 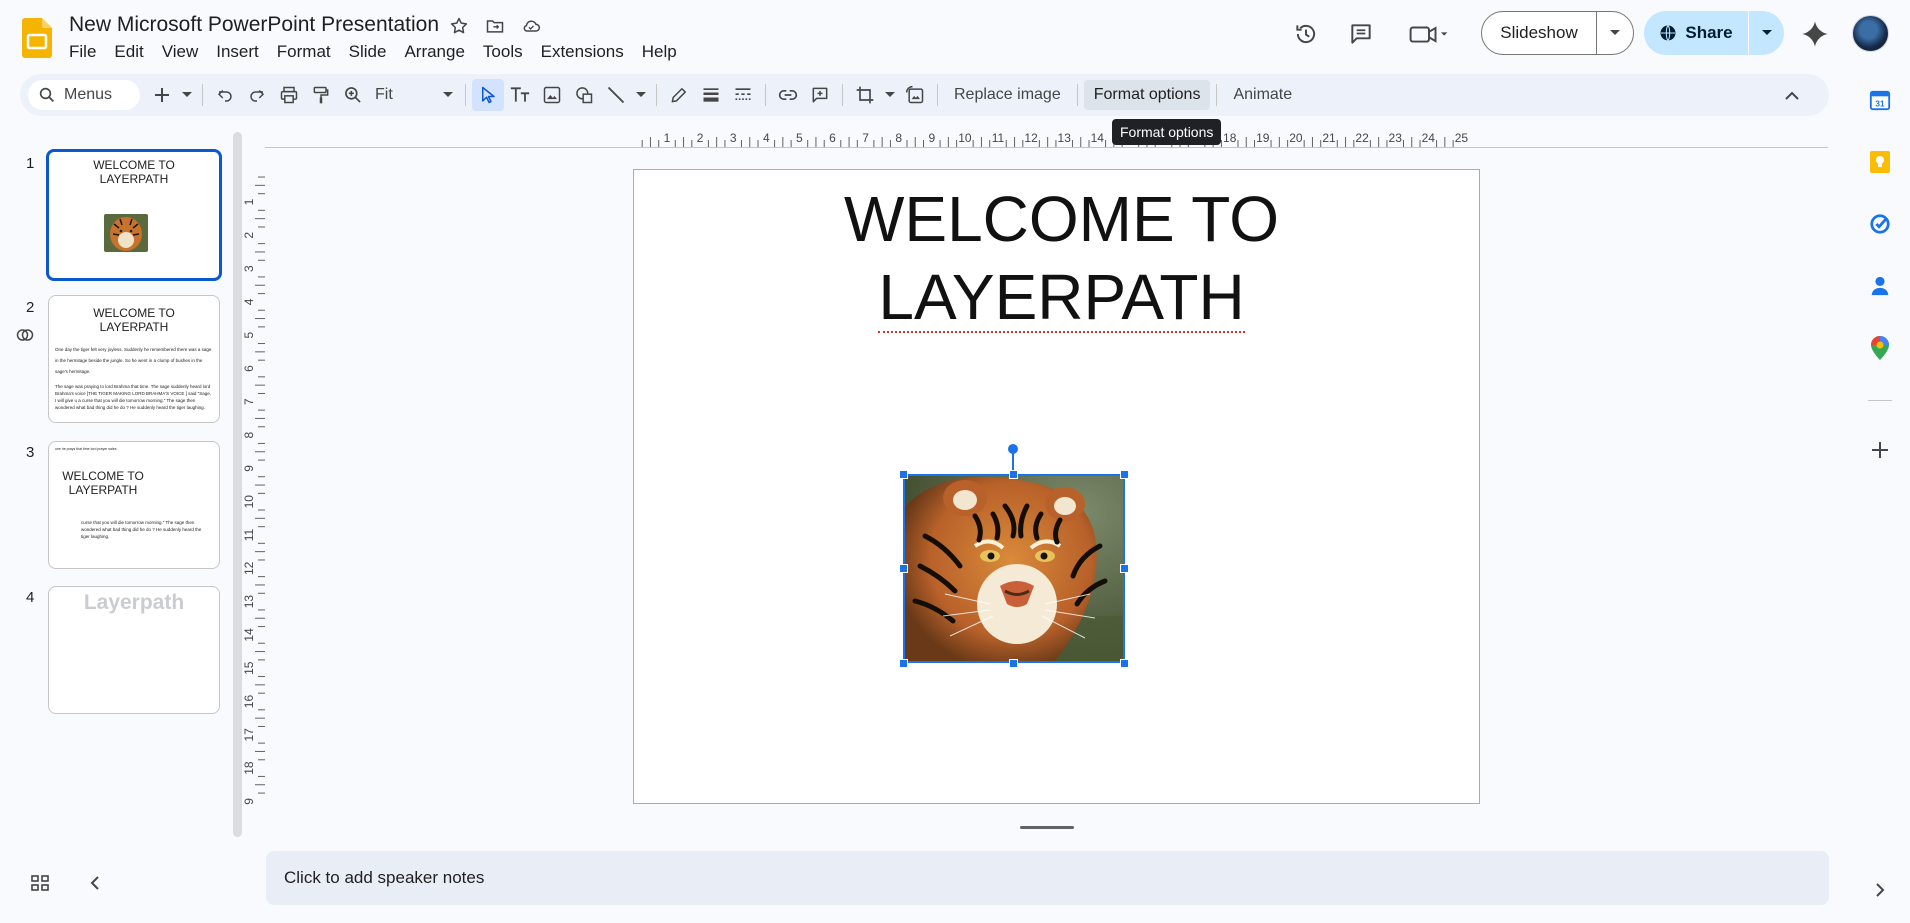 What do you see at coordinates (641, 95) in the screenshot?
I see `line-type-dropdown` at bounding box center [641, 95].